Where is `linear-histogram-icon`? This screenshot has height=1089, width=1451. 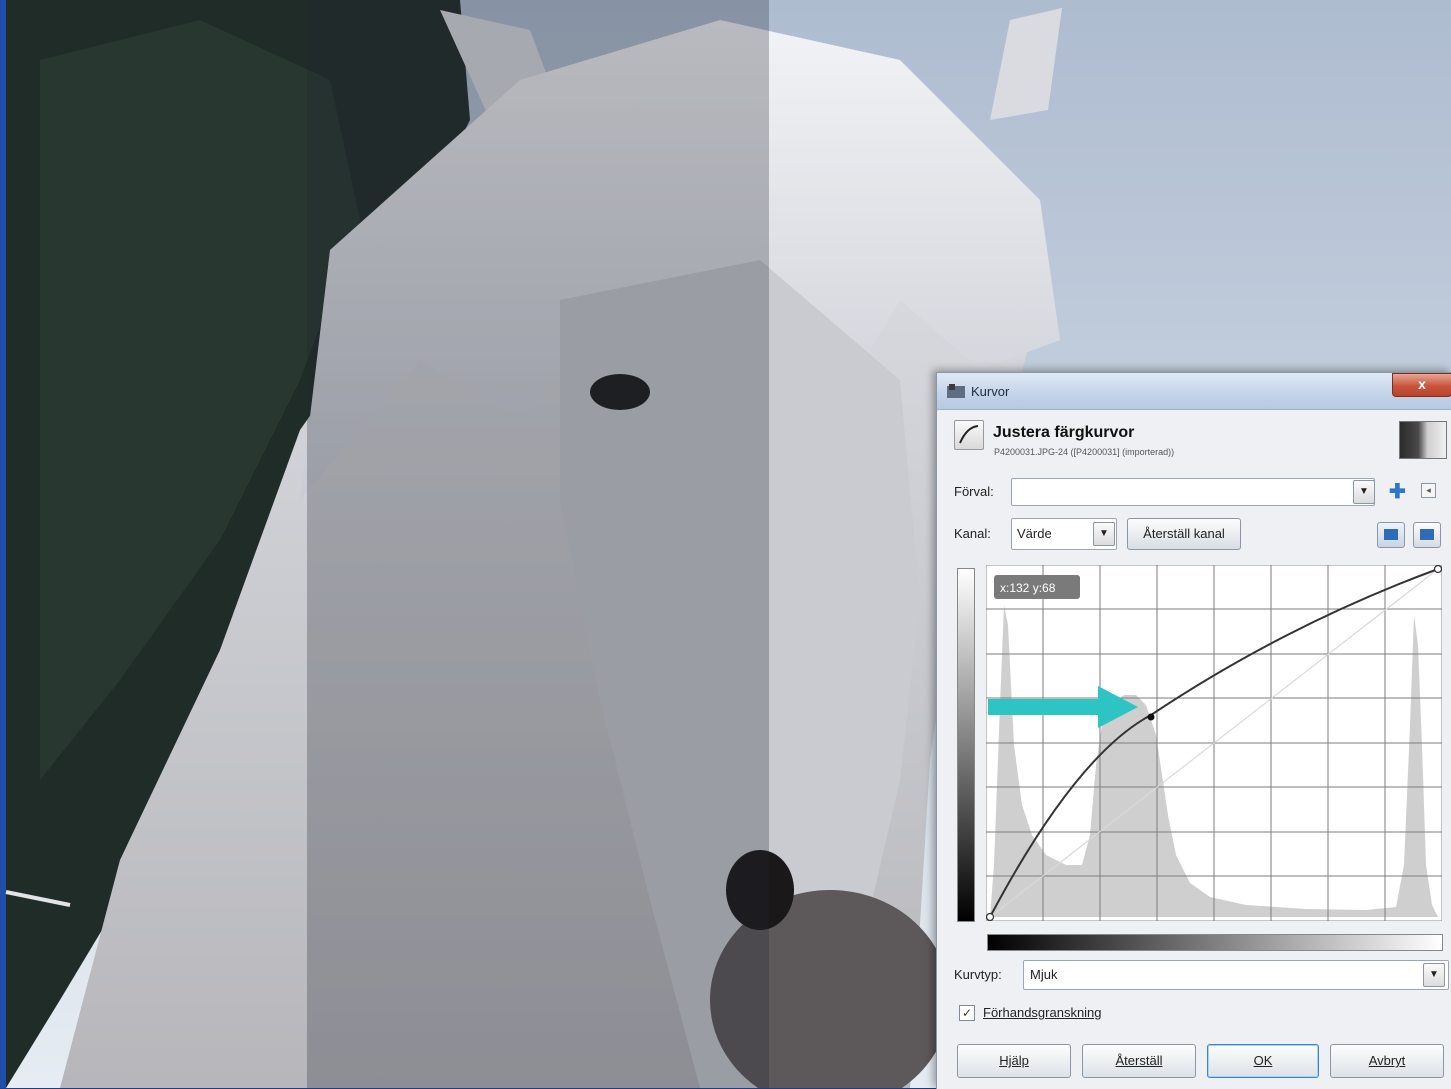
linear-histogram-icon is located at coordinates (1391, 534).